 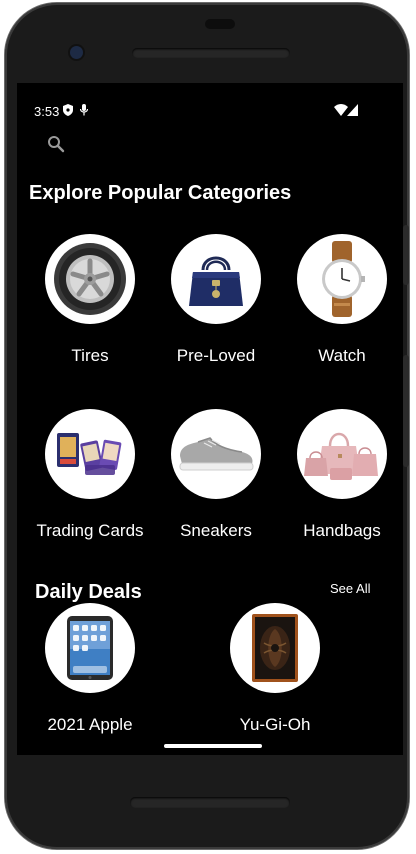 What do you see at coordinates (213, 746) in the screenshot?
I see `home-indicator` at bounding box center [213, 746].